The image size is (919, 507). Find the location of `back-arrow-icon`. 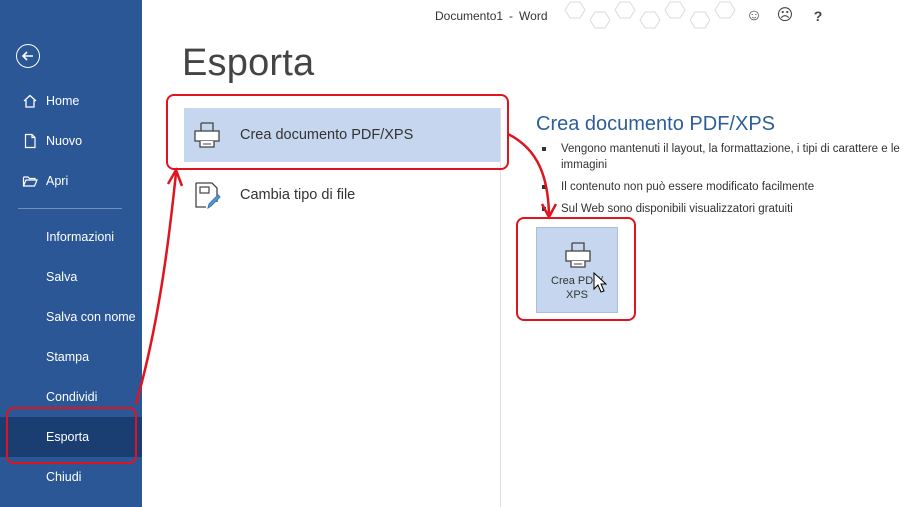

back-arrow-icon is located at coordinates (28, 56).